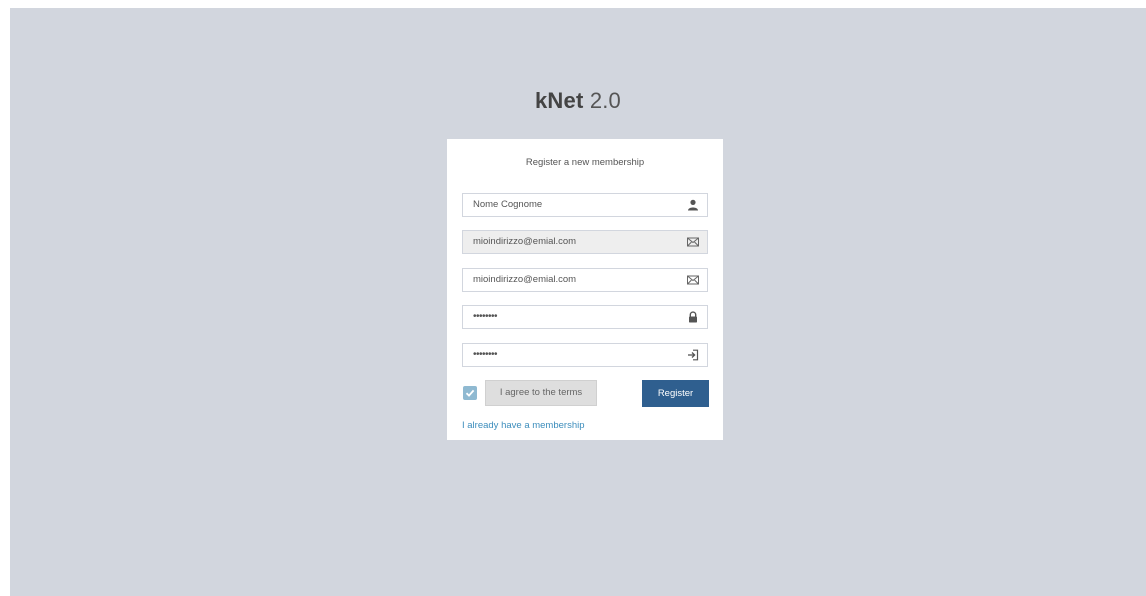  What do you see at coordinates (585, 355) in the screenshot?
I see `retype-password-input: ••••••••` at bounding box center [585, 355].